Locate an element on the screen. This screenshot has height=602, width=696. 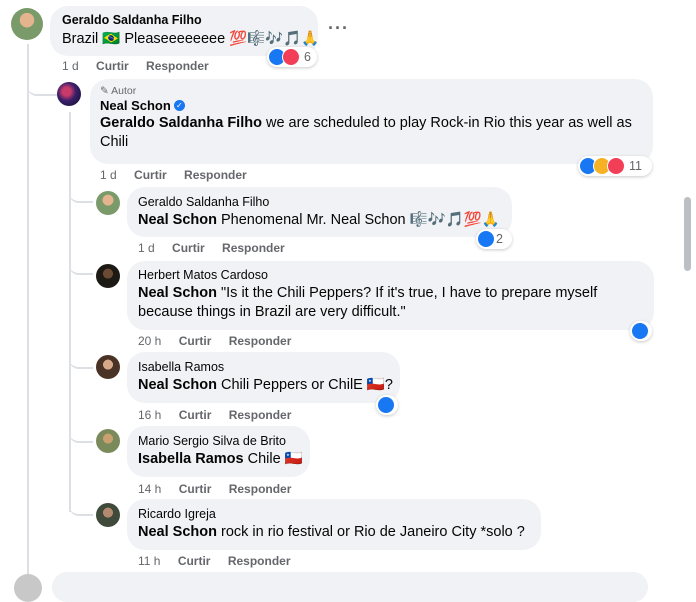
comment-bubble is located at coordinates (350, 587).